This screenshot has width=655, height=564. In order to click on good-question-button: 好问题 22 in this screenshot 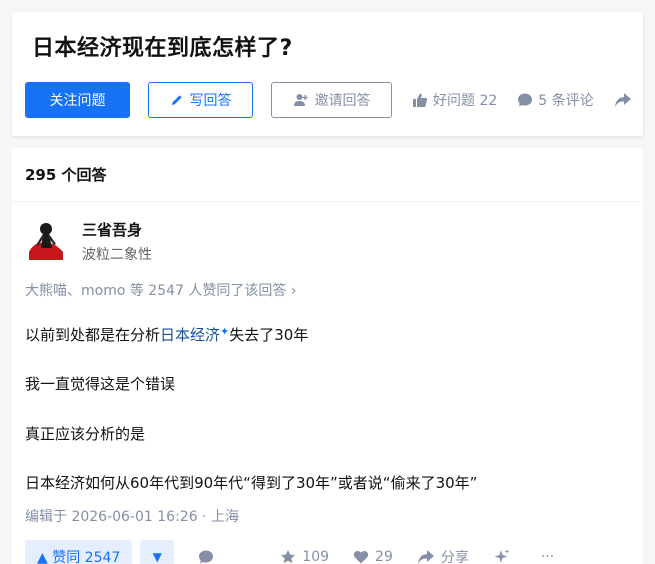, I will do `click(454, 100)`.